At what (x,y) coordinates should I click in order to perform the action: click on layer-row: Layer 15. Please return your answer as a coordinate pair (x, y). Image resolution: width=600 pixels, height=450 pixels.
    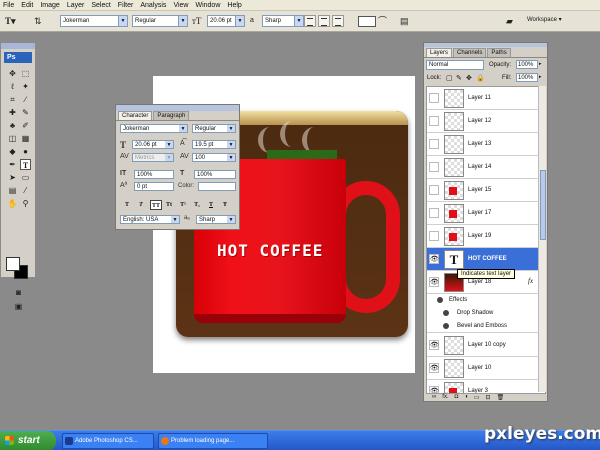
    Looking at the image, I should click on (484, 190).